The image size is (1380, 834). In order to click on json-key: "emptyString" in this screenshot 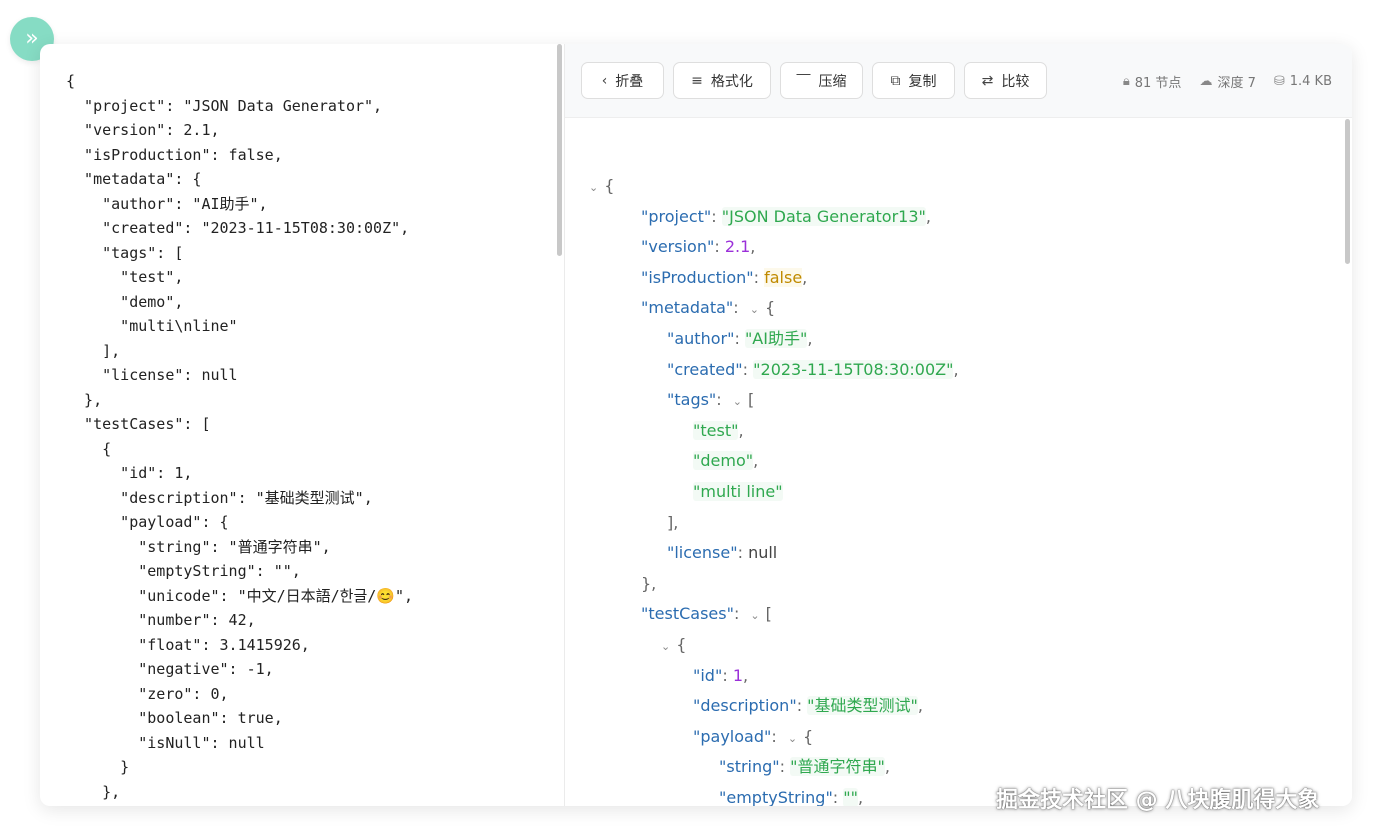, I will do `click(776, 797)`.